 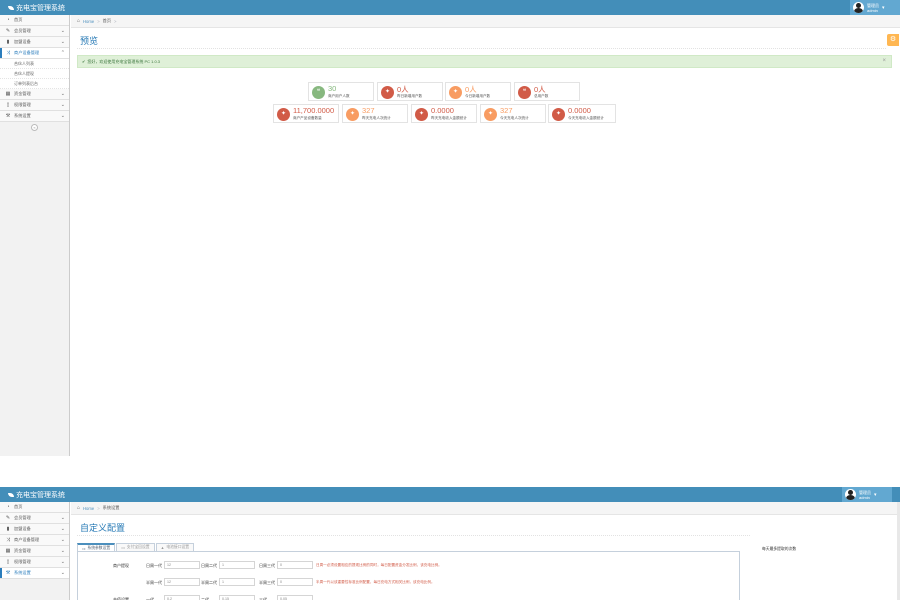 What do you see at coordinates (295, 597) in the screenshot?
I see `config-input: 0.05` at bounding box center [295, 597].